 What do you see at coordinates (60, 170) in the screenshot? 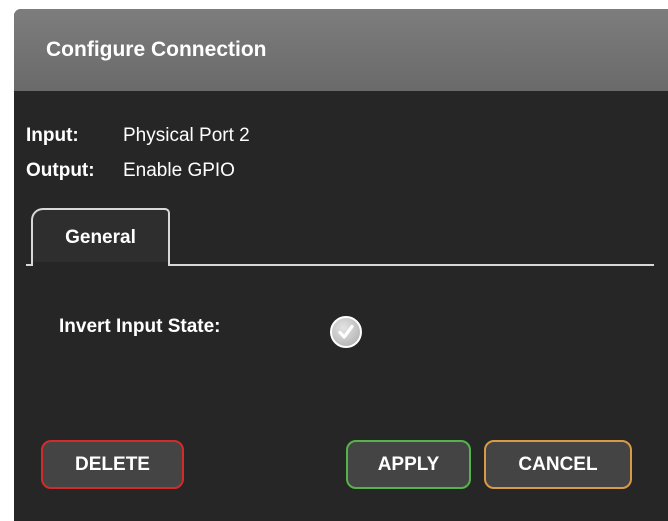
I see `output-label: Output:` at bounding box center [60, 170].